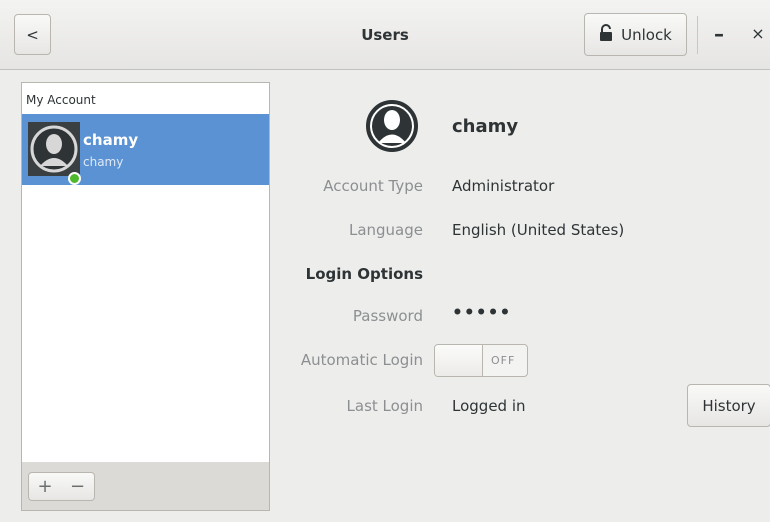  What do you see at coordinates (485, 126) in the screenshot?
I see `user-name: chamy` at bounding box center [485, 126].